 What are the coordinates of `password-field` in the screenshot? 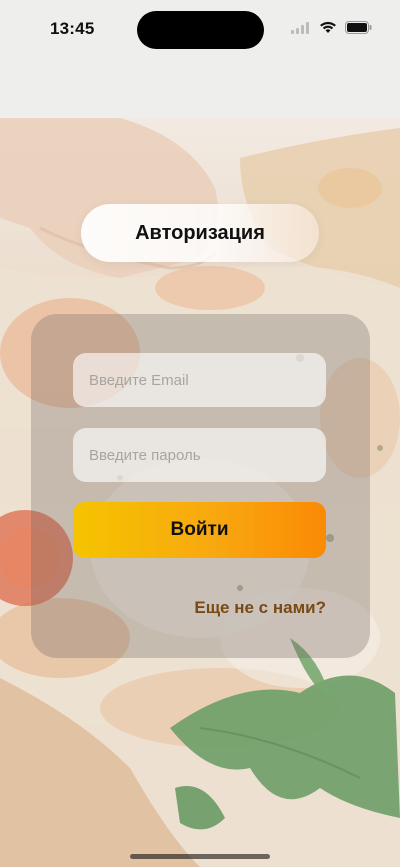 It's located at (199, 455).